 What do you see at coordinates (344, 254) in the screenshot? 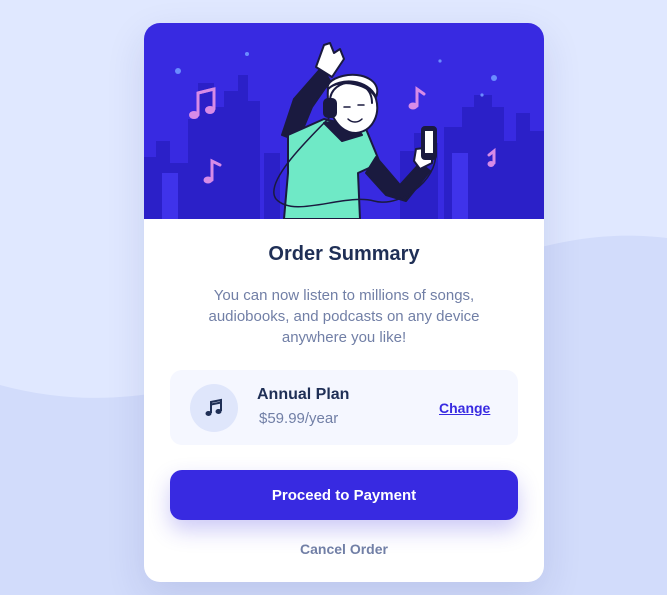
I see `order-summary-title: Order Summary` at bounding box center [344, 254].